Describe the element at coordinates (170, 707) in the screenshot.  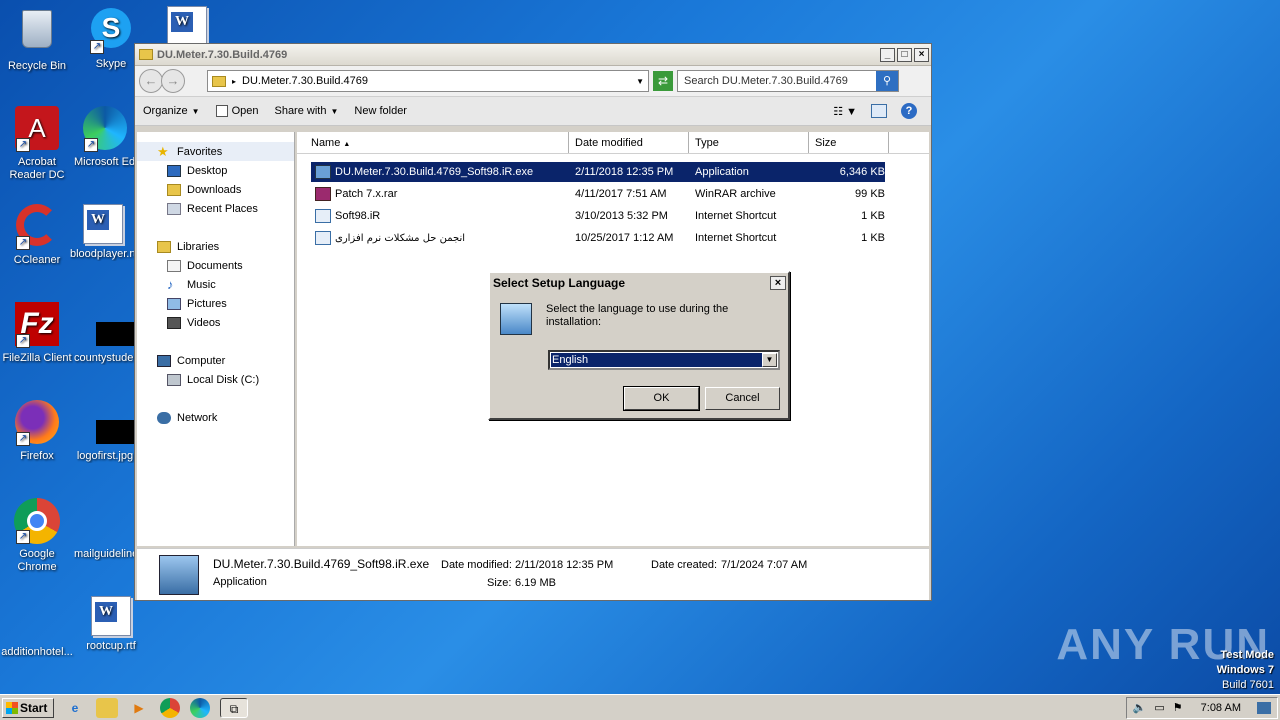
I see `chrome-icon` at that location.